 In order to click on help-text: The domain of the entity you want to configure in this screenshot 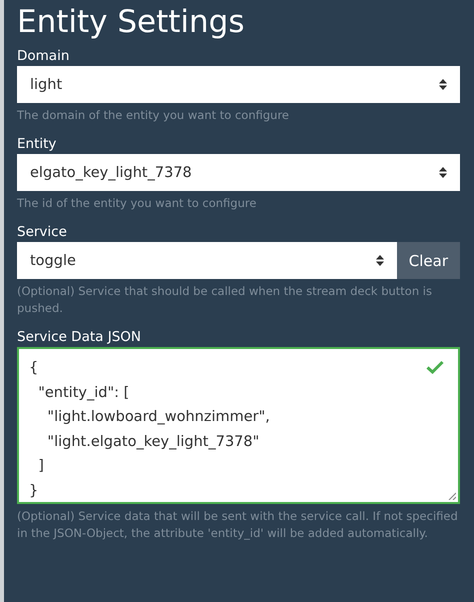, I will do `click(153, 115)`.